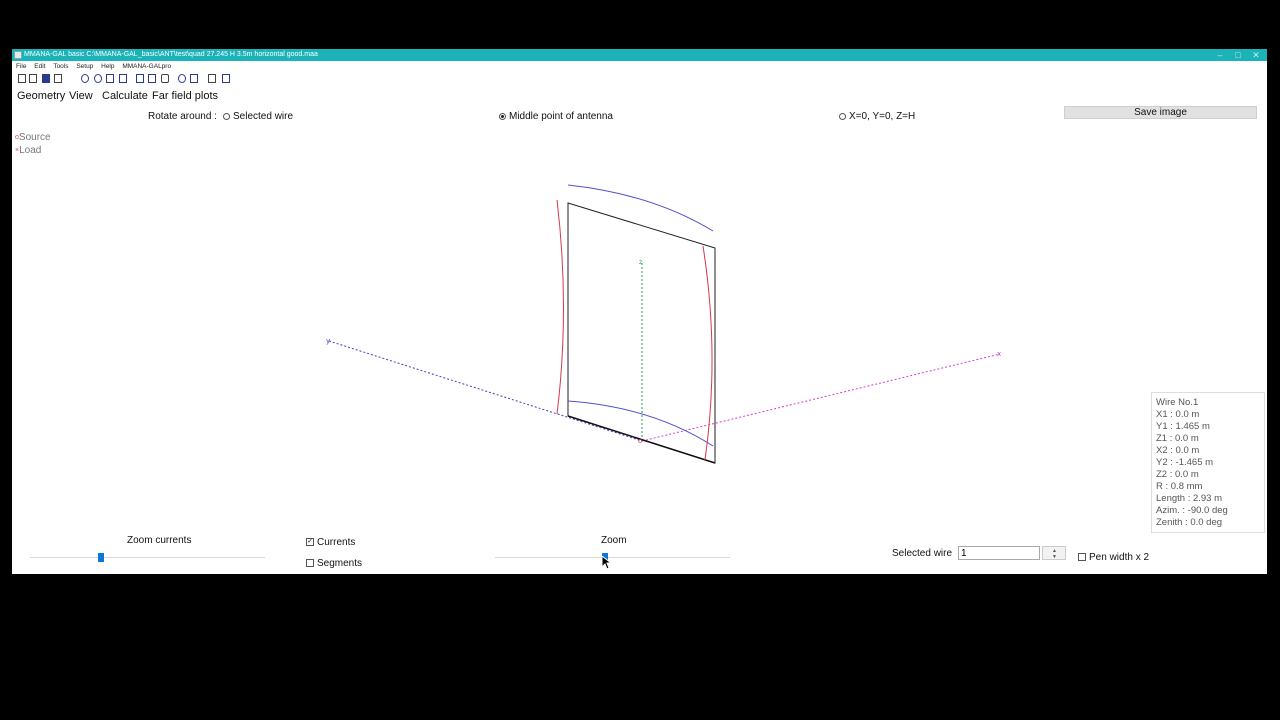 The image size is (1280, 720). I want to click on wire-info-row: X2 : 0.0 m, so click(1178, 450).